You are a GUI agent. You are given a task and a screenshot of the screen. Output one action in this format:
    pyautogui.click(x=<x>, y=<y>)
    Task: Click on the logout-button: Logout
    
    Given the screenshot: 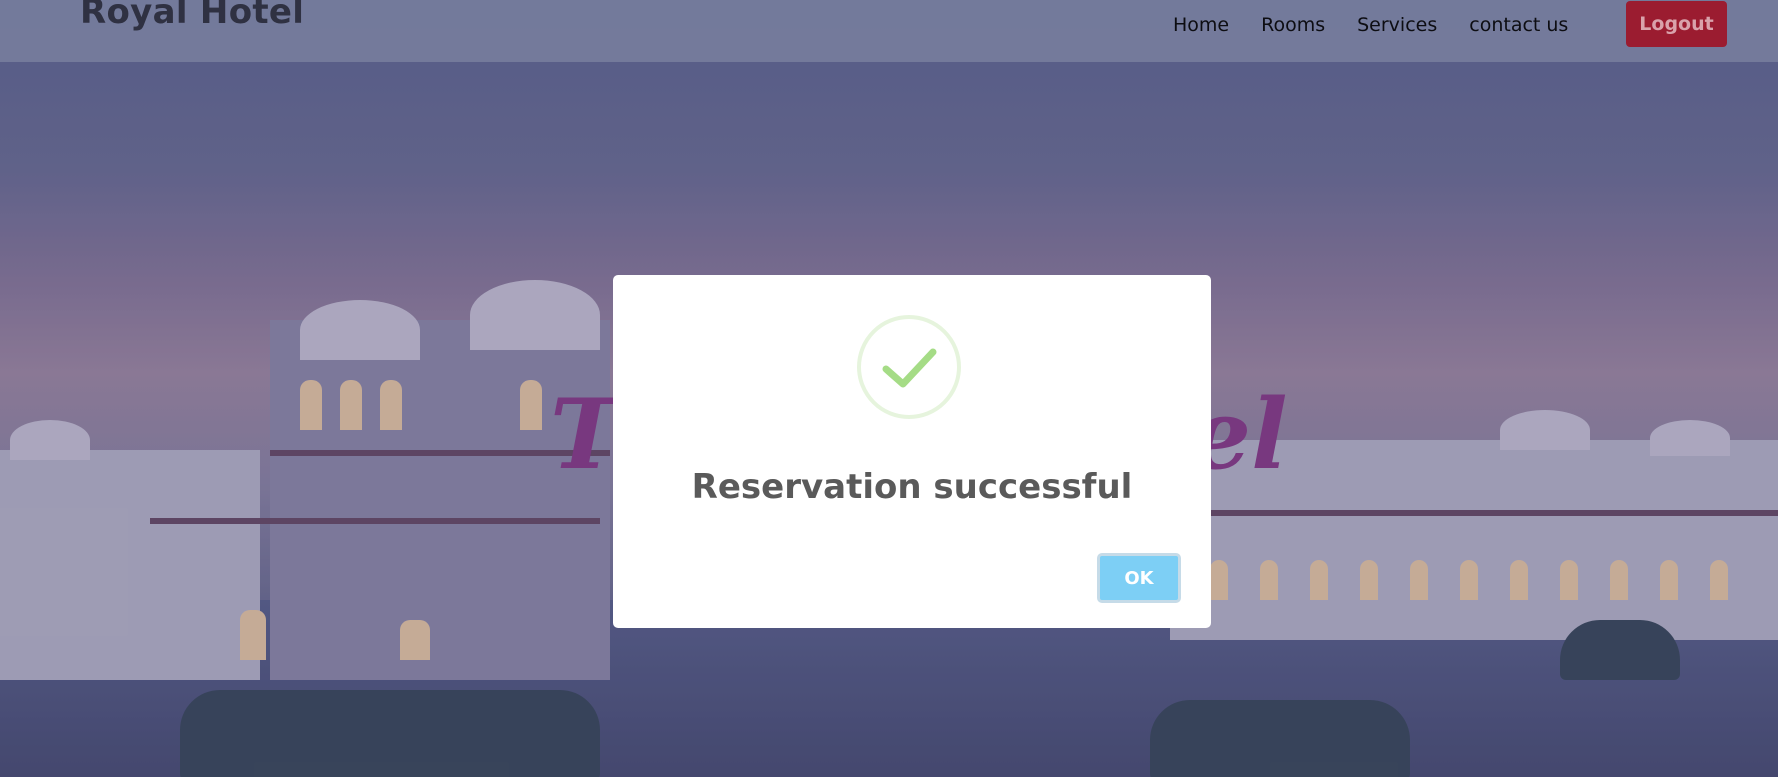 What is the action you would take?
    pyautogui.click(x=1676, y=24)
    